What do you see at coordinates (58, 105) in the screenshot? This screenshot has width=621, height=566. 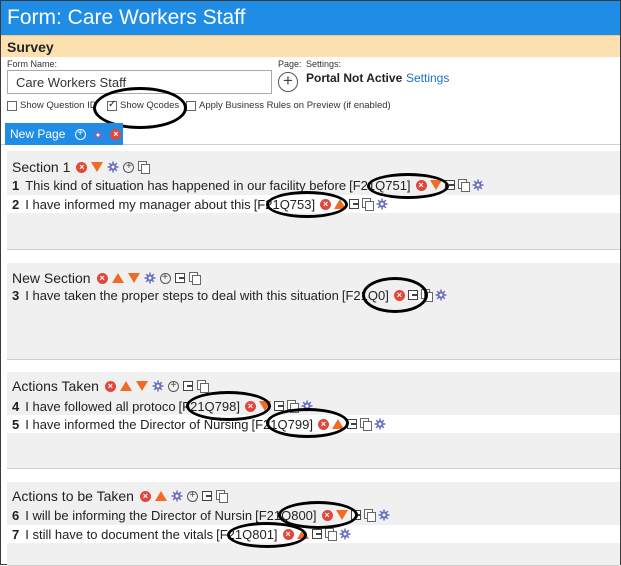 I see `show-question-id-label: Show Question ID` at bounding box center [58, 105].